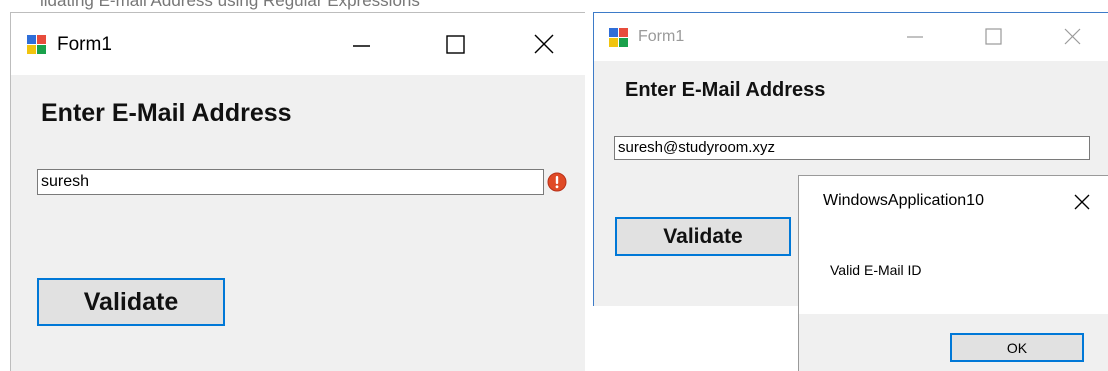  Describe the element at coordinates (557, 182) in the screenshot. I see `error-exclamation-icon` at that location.